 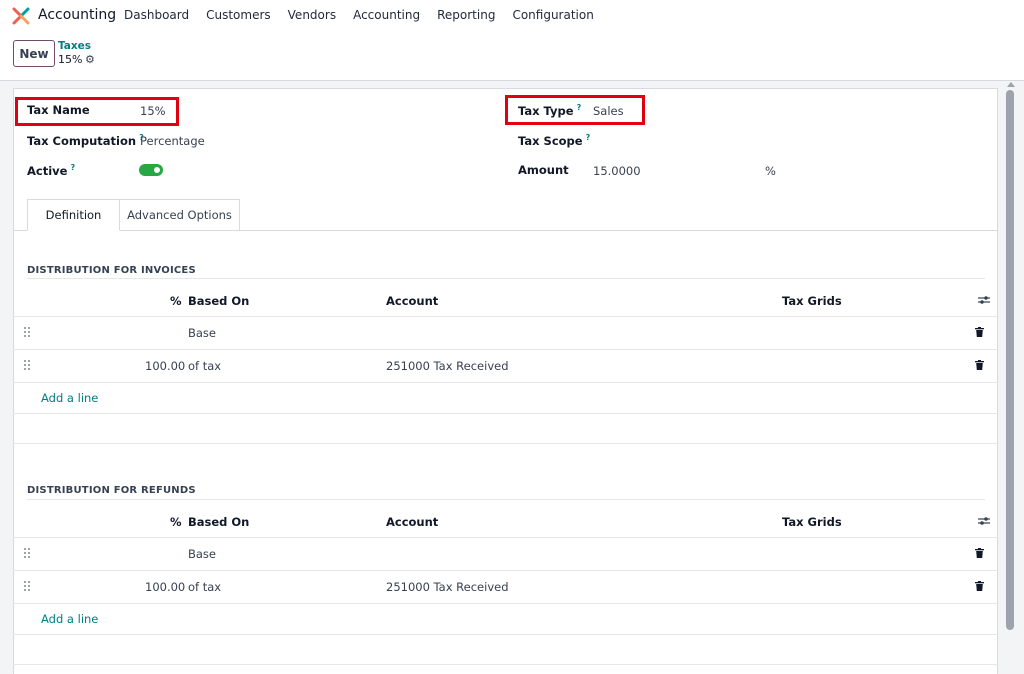 What do you see at coordinates (97, 111) in the screenshot?
I see `tax-name-highlight` at bounding box center [97, 111].